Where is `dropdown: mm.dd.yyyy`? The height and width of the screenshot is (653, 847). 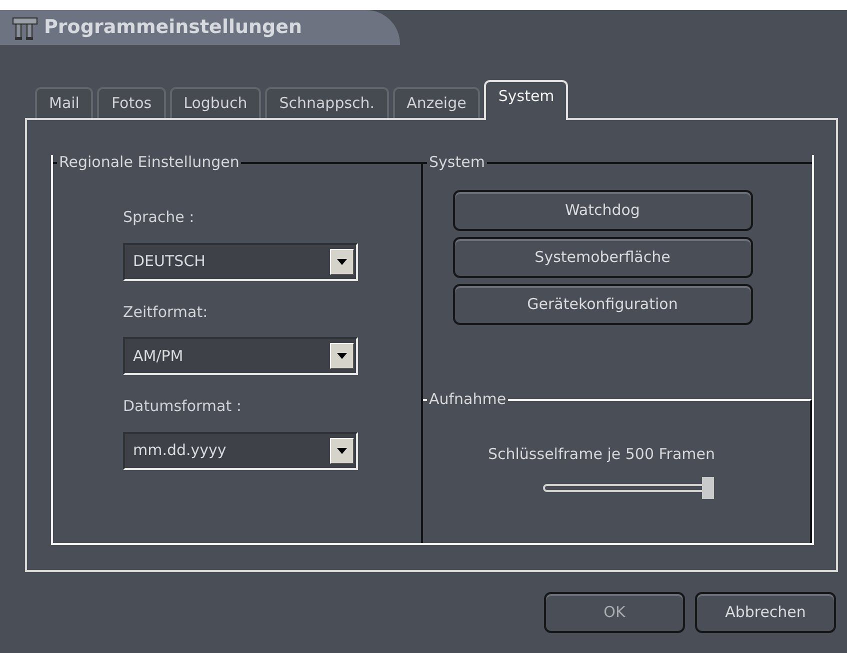
dropdown: mm.dd.yyyy is located at coordinates (240, 451).